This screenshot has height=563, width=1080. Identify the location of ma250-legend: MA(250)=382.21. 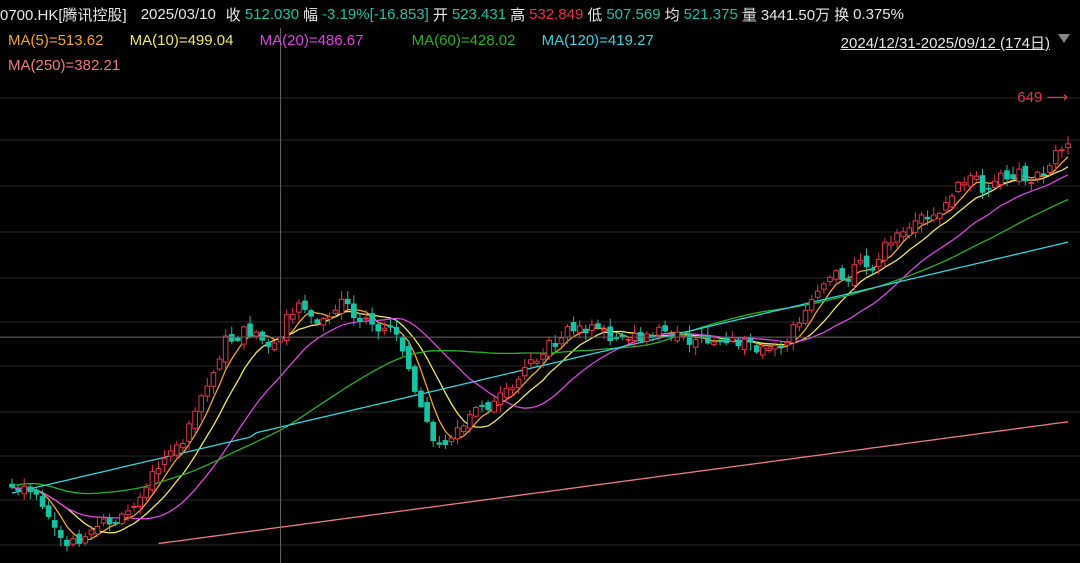
(64, 65).